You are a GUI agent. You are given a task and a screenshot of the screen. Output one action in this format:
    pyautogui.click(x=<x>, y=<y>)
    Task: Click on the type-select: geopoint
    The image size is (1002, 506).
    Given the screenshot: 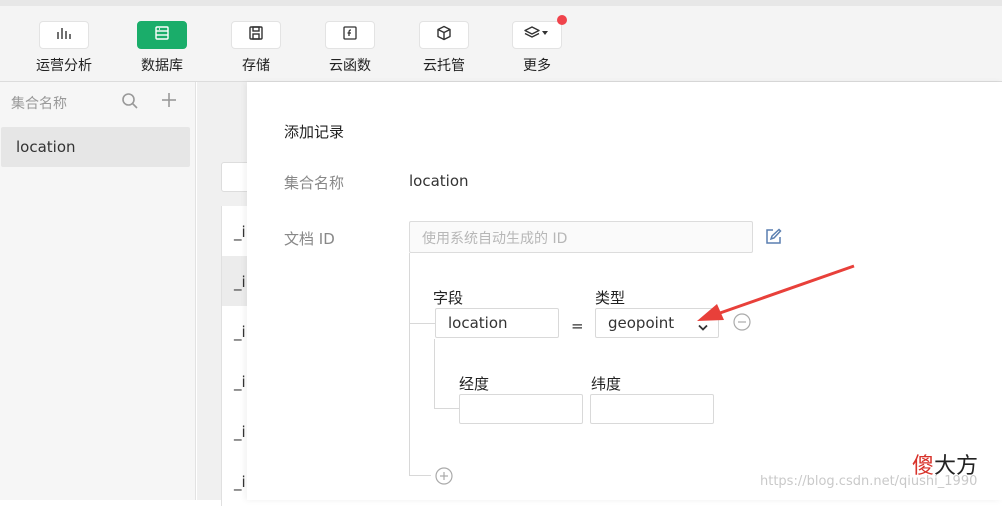 What is the action you would take?
    pyautogui.click(x=657, y=323)
    